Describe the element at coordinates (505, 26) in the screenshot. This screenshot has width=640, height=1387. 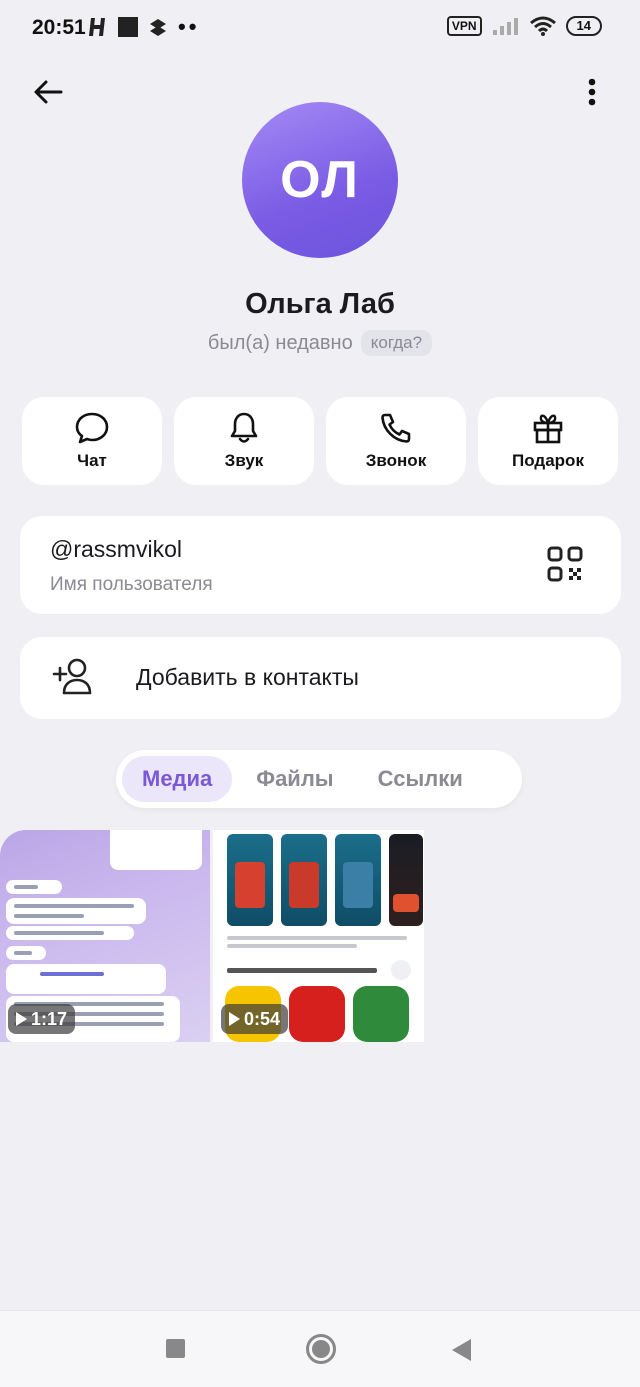
I see `signal-icon` at that location.